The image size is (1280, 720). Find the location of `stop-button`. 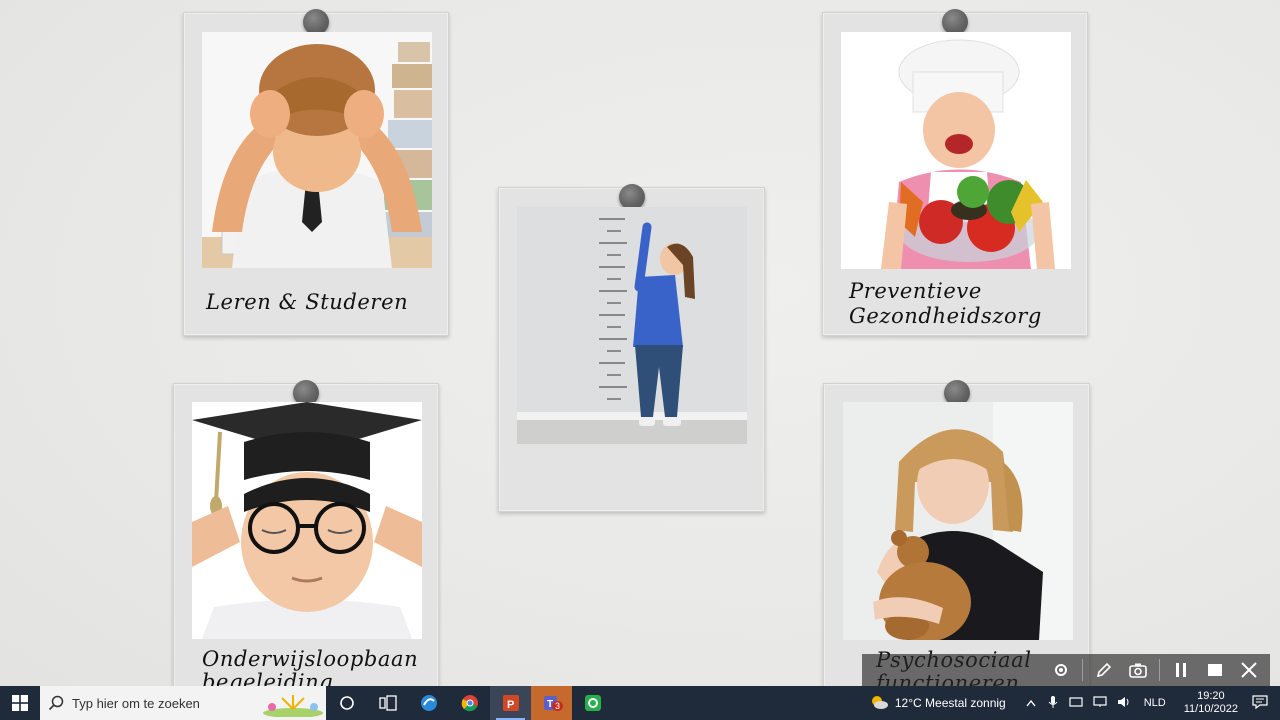

stop-button is located at coordinates (1215, 670).